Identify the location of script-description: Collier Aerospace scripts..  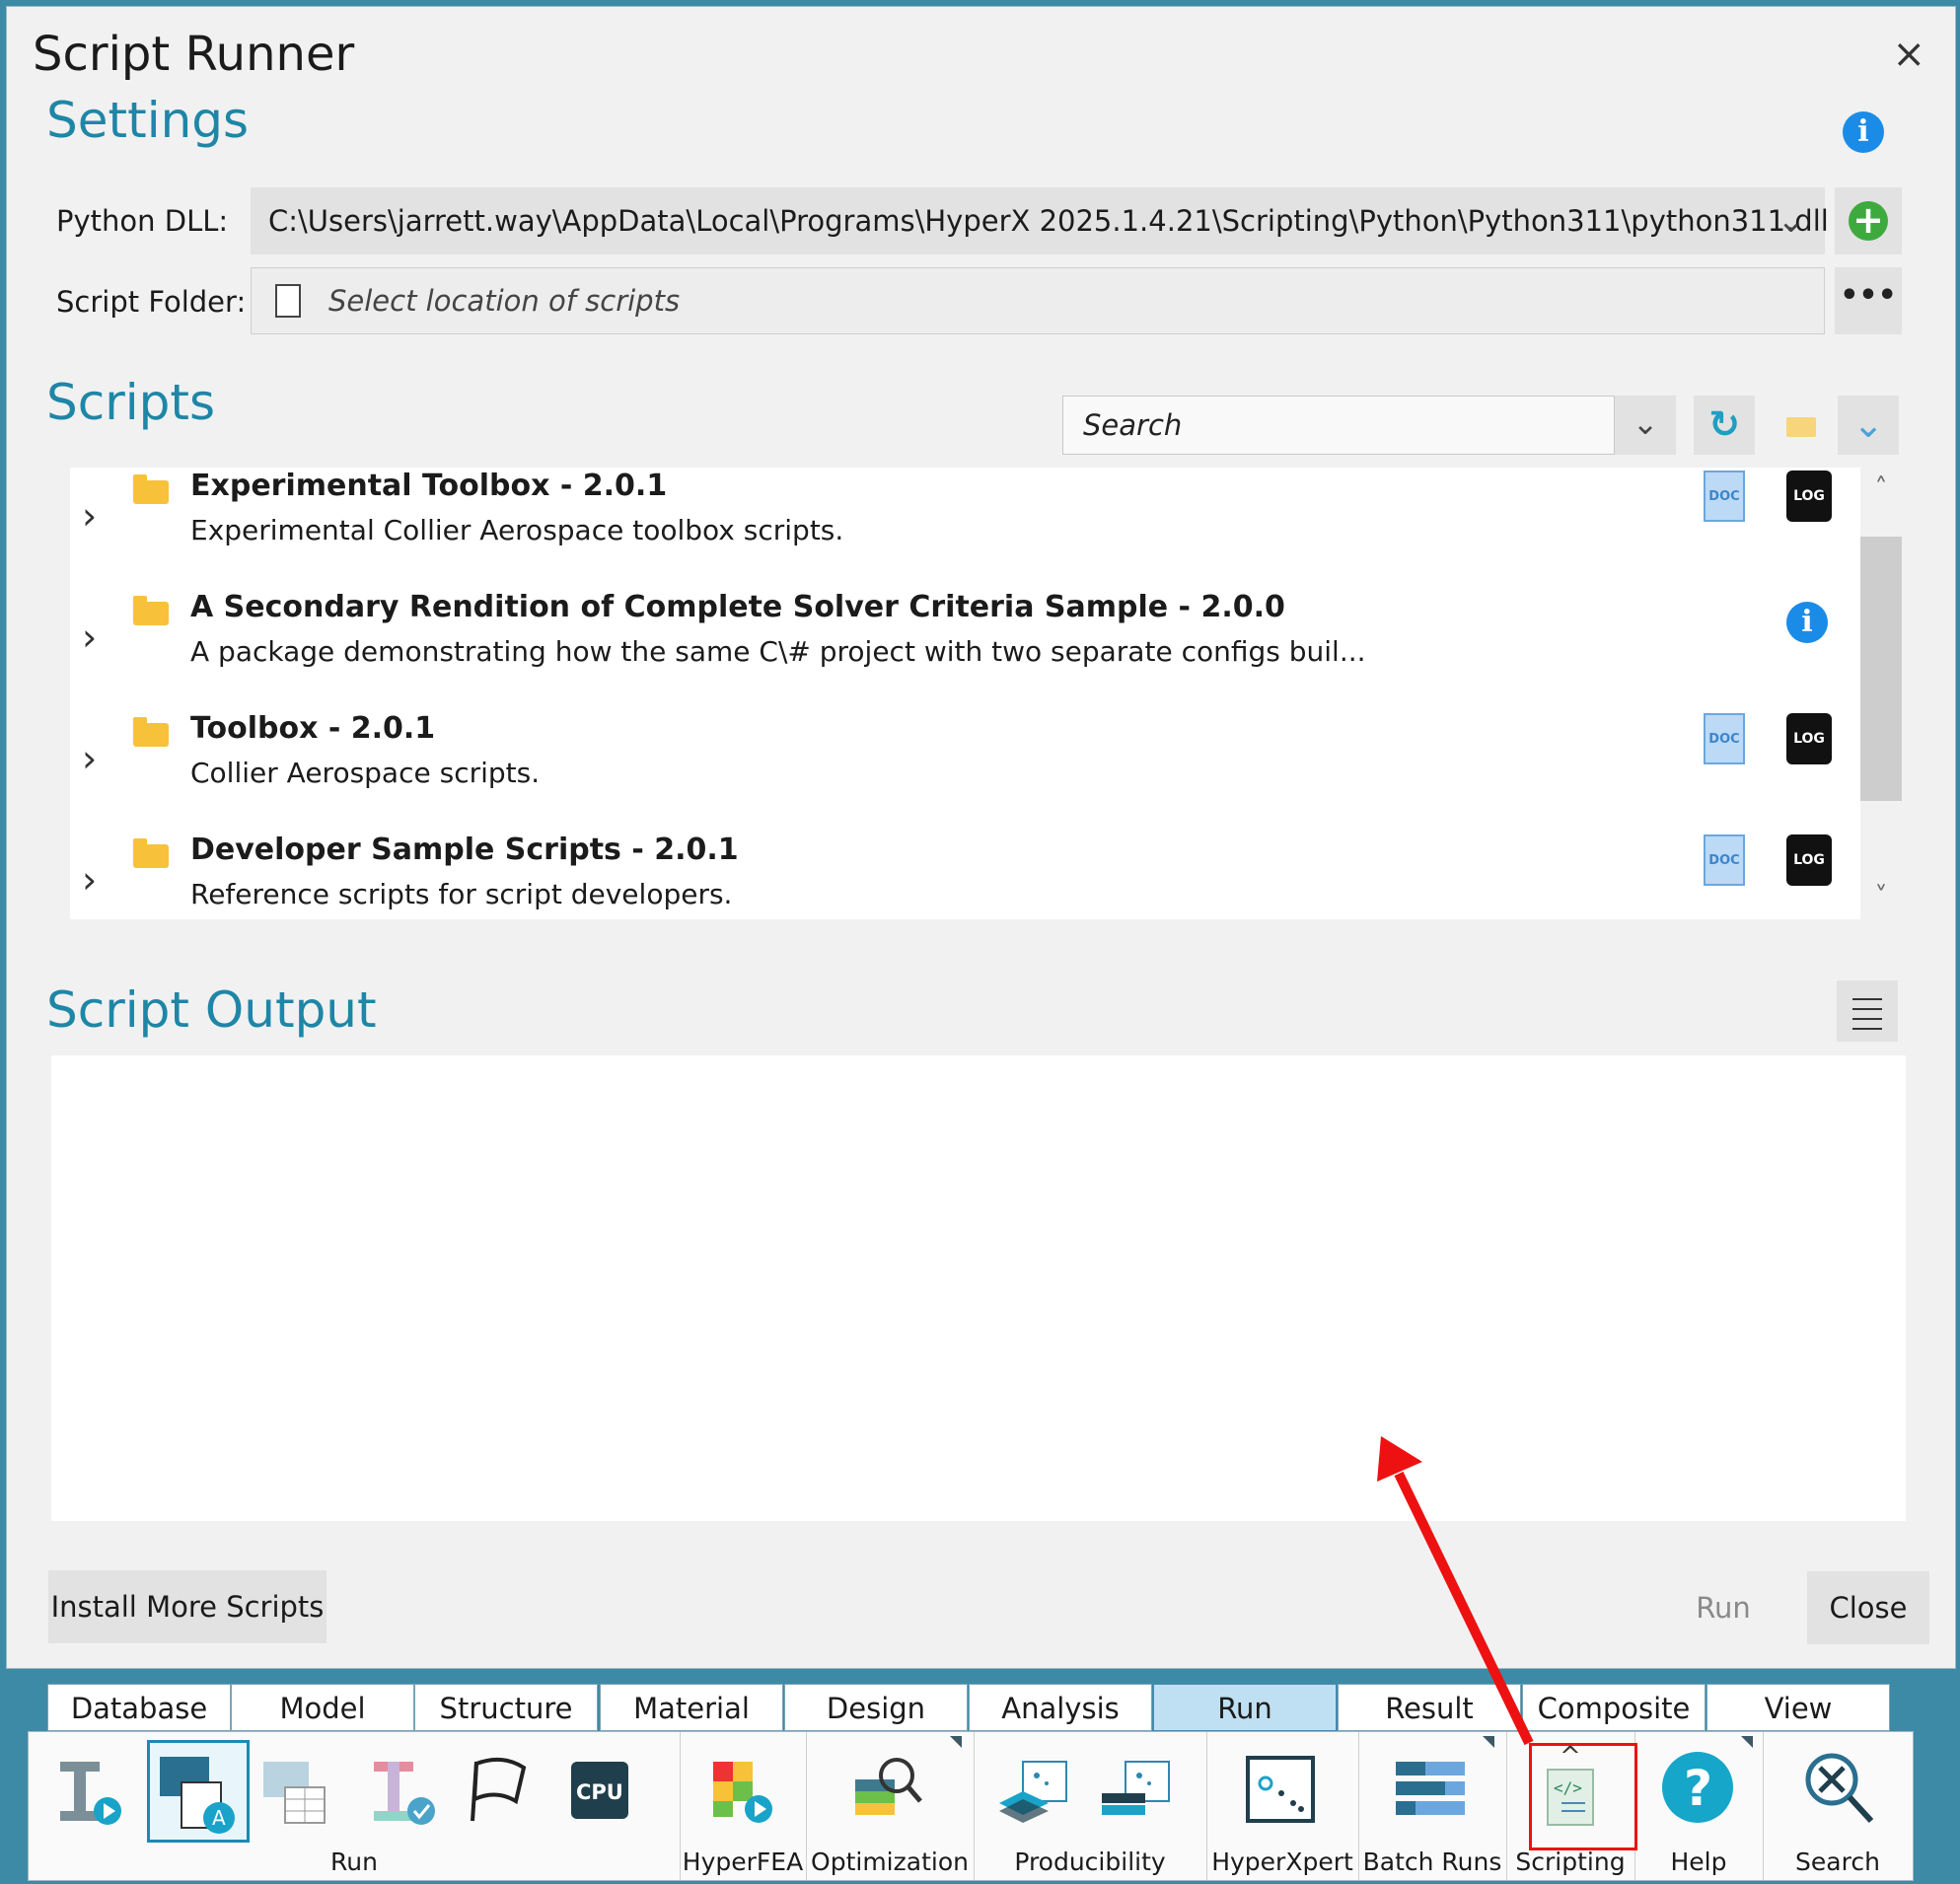
(366, 773).